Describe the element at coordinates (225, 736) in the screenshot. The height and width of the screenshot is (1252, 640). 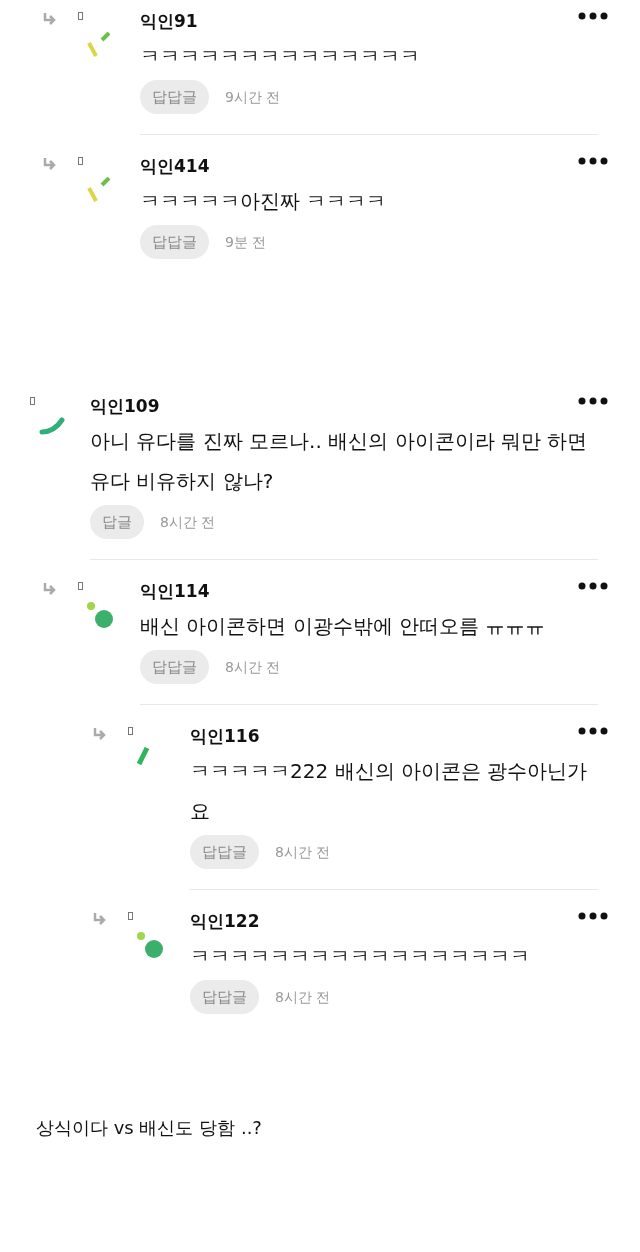
I see `author-name: 익인116` at that location.